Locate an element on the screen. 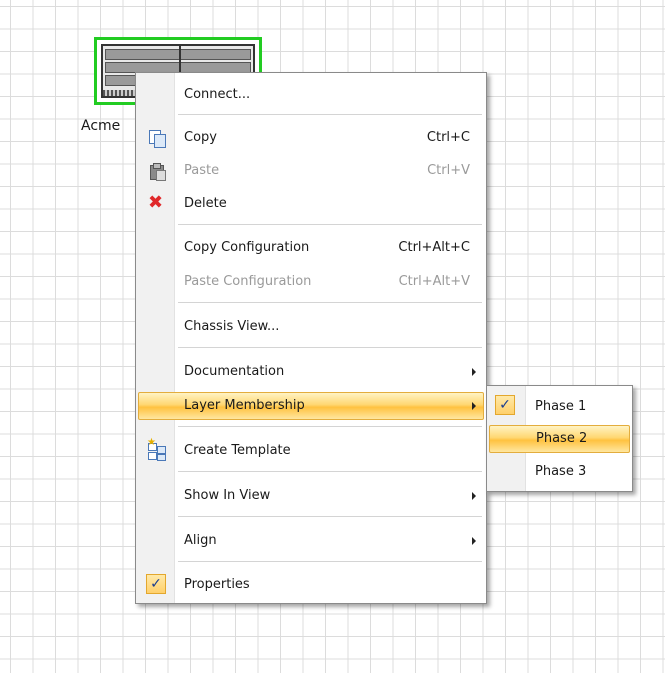 This screenshot has width=665, height=673. shortcut-paste-configuration: Ctrl+Alt+V is located at coordinates (434, 281).